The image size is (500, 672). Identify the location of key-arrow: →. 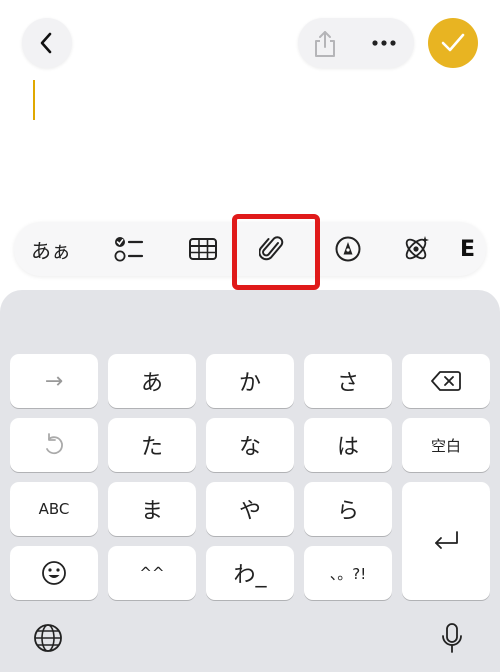
(54, 381).